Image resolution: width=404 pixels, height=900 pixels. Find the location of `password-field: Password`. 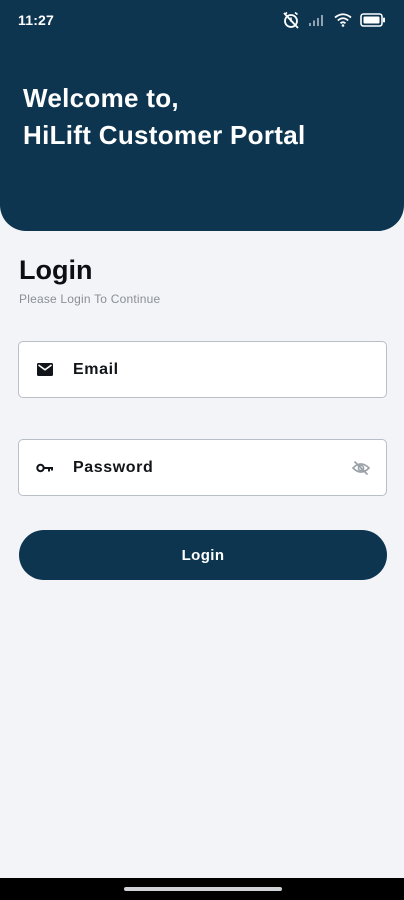

password-field: Password is located at coordinates (202, 467).